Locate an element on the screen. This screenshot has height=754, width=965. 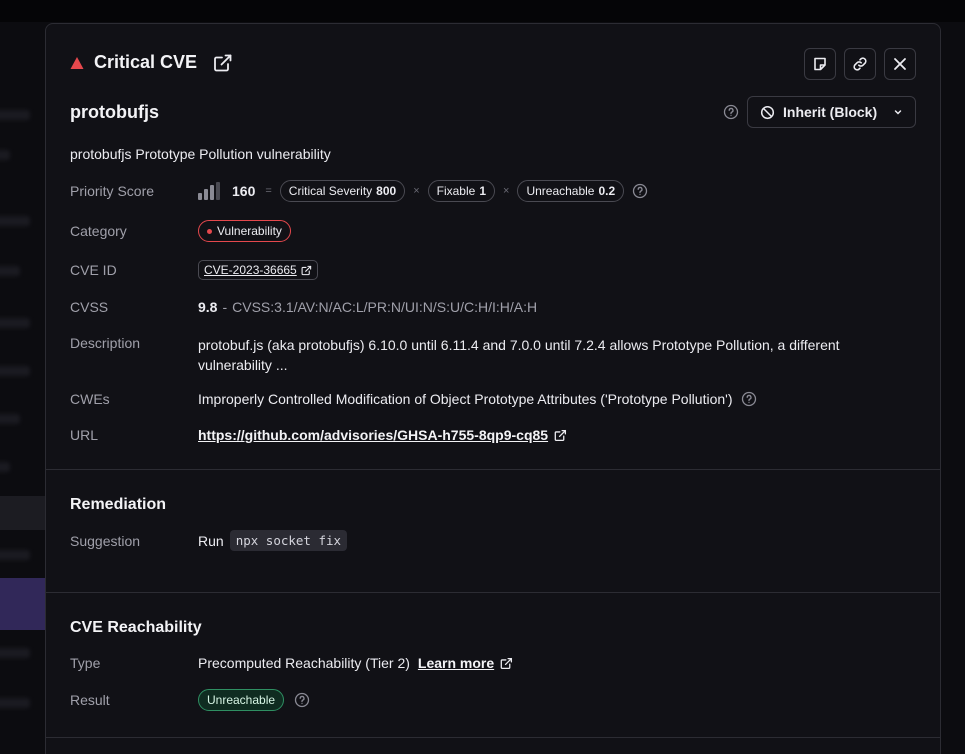
link-icon is located at coordinates (860, 64).